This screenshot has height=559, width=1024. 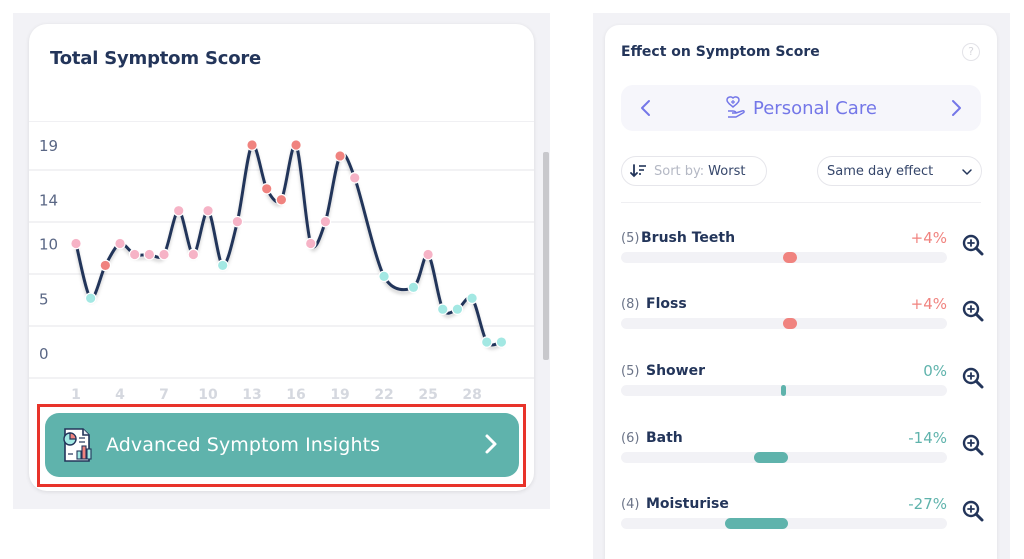 What do you see at coordinates (720, 52) in the screenshot?
I see `card-title: Effect on Symptom Score` at bounding box center [720, 52].